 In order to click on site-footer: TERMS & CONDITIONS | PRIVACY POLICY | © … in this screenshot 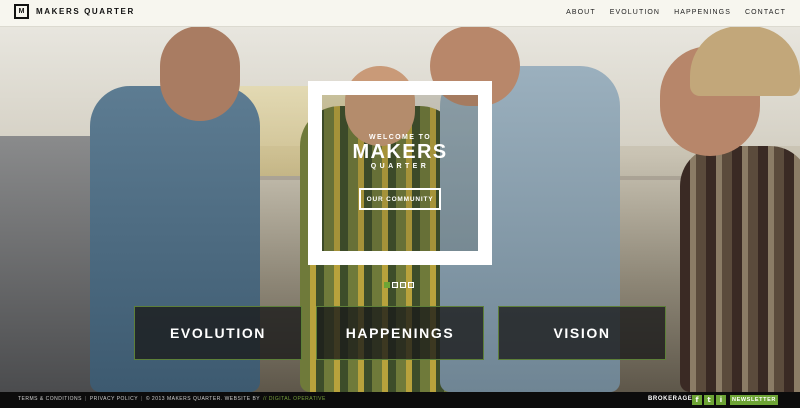, I will do `click(400, 400)`.